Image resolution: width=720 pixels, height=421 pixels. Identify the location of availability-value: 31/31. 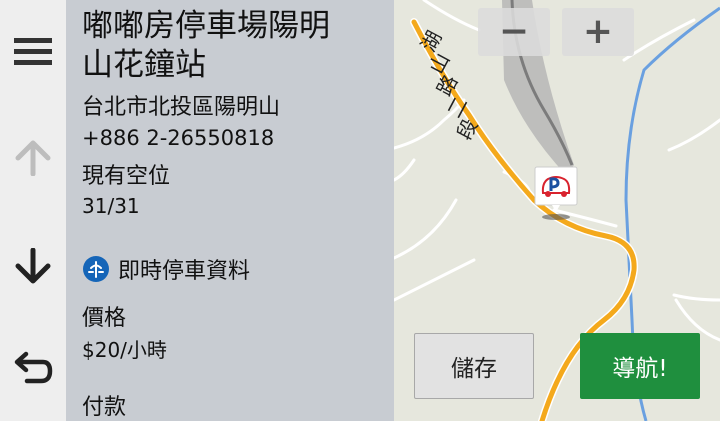
(111, 206).